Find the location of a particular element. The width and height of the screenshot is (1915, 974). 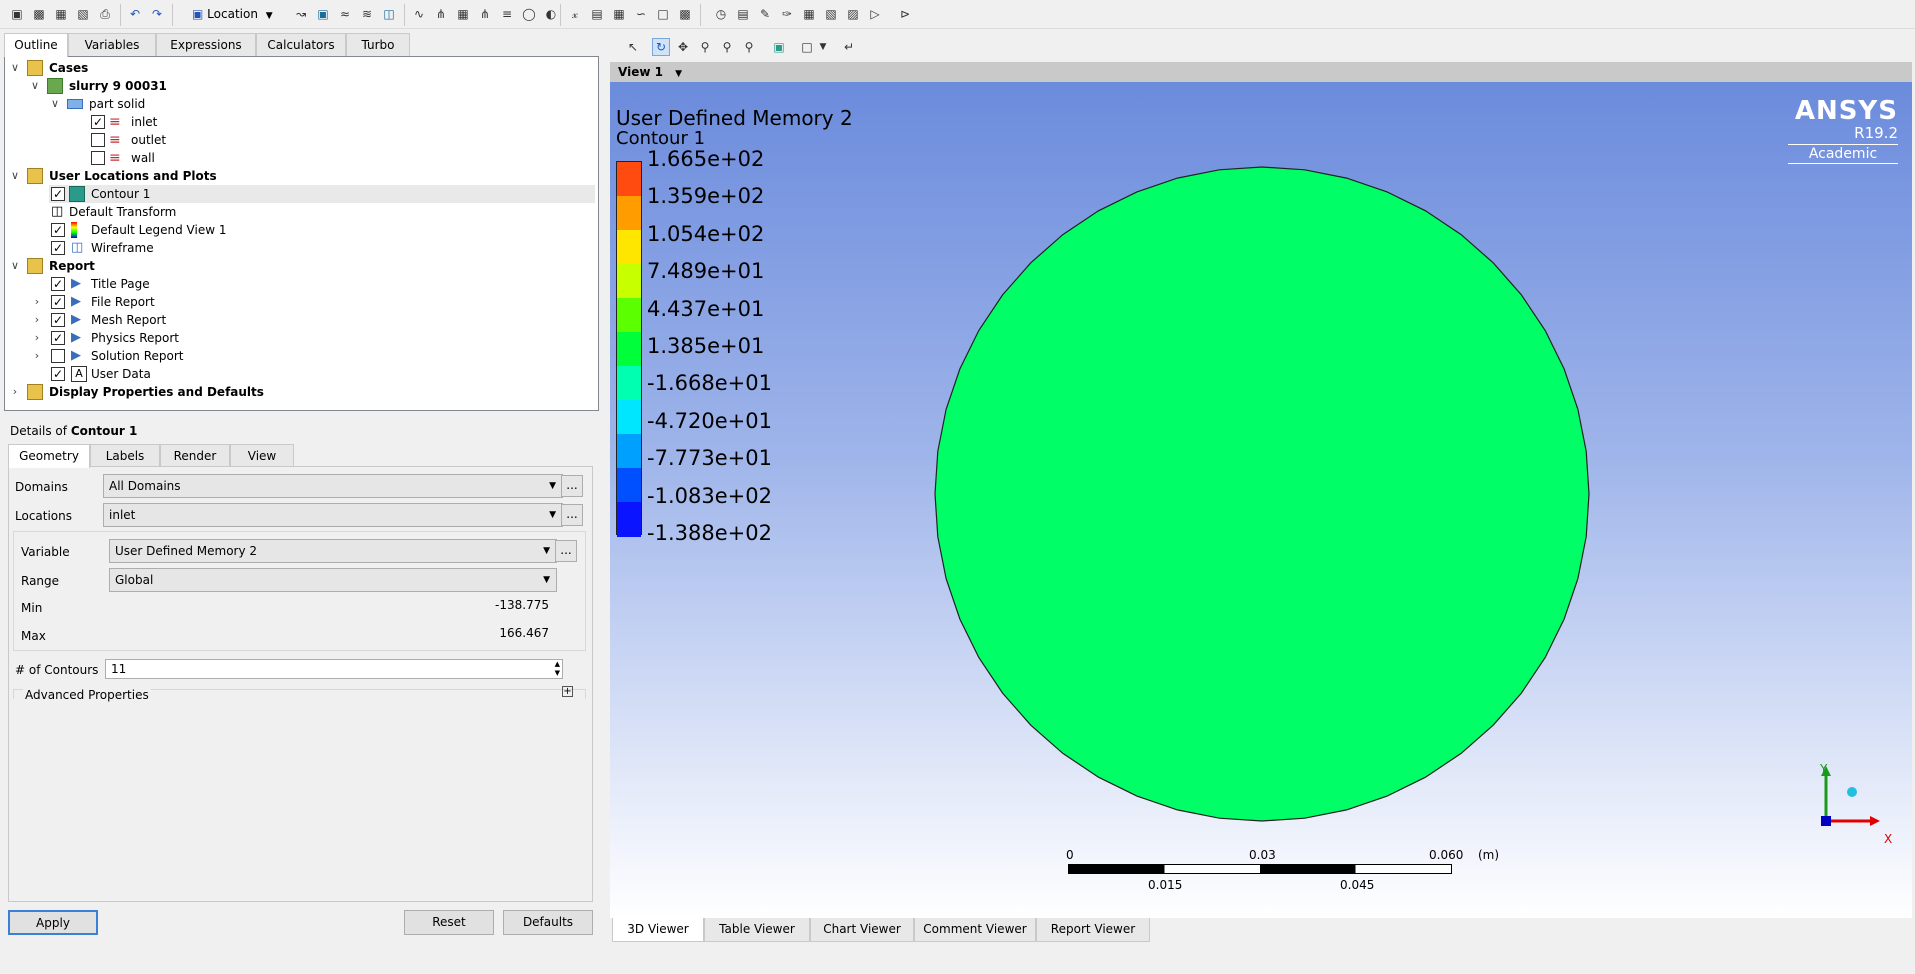

tab-table-viewer: Table Viewer is located at coordinates (757, 930).